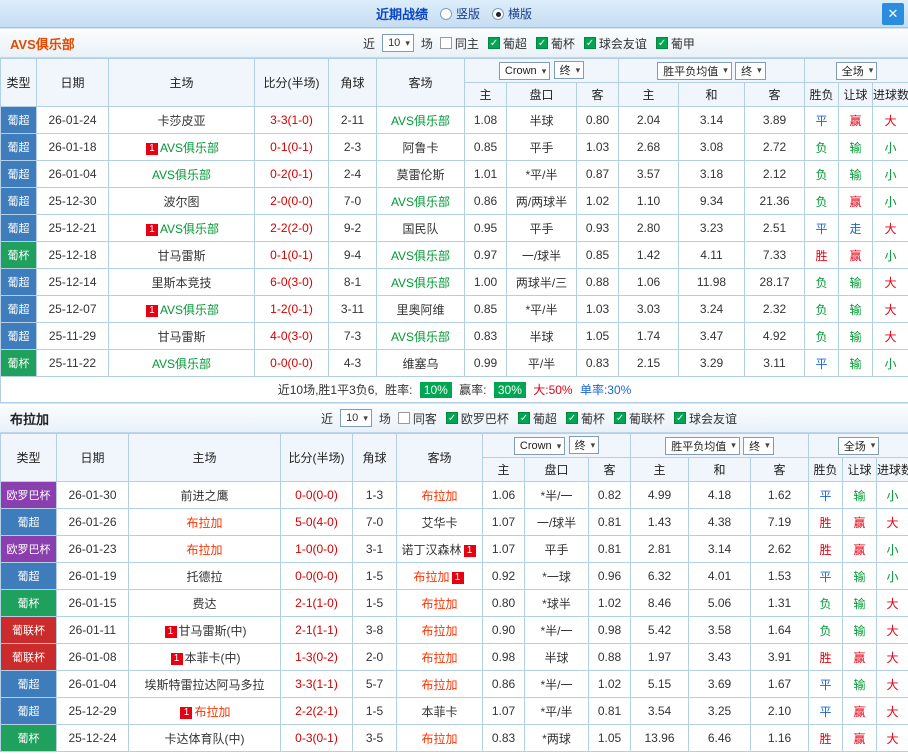  I want to click on filter-checkbox-同客: 同客, so click(417, 418).